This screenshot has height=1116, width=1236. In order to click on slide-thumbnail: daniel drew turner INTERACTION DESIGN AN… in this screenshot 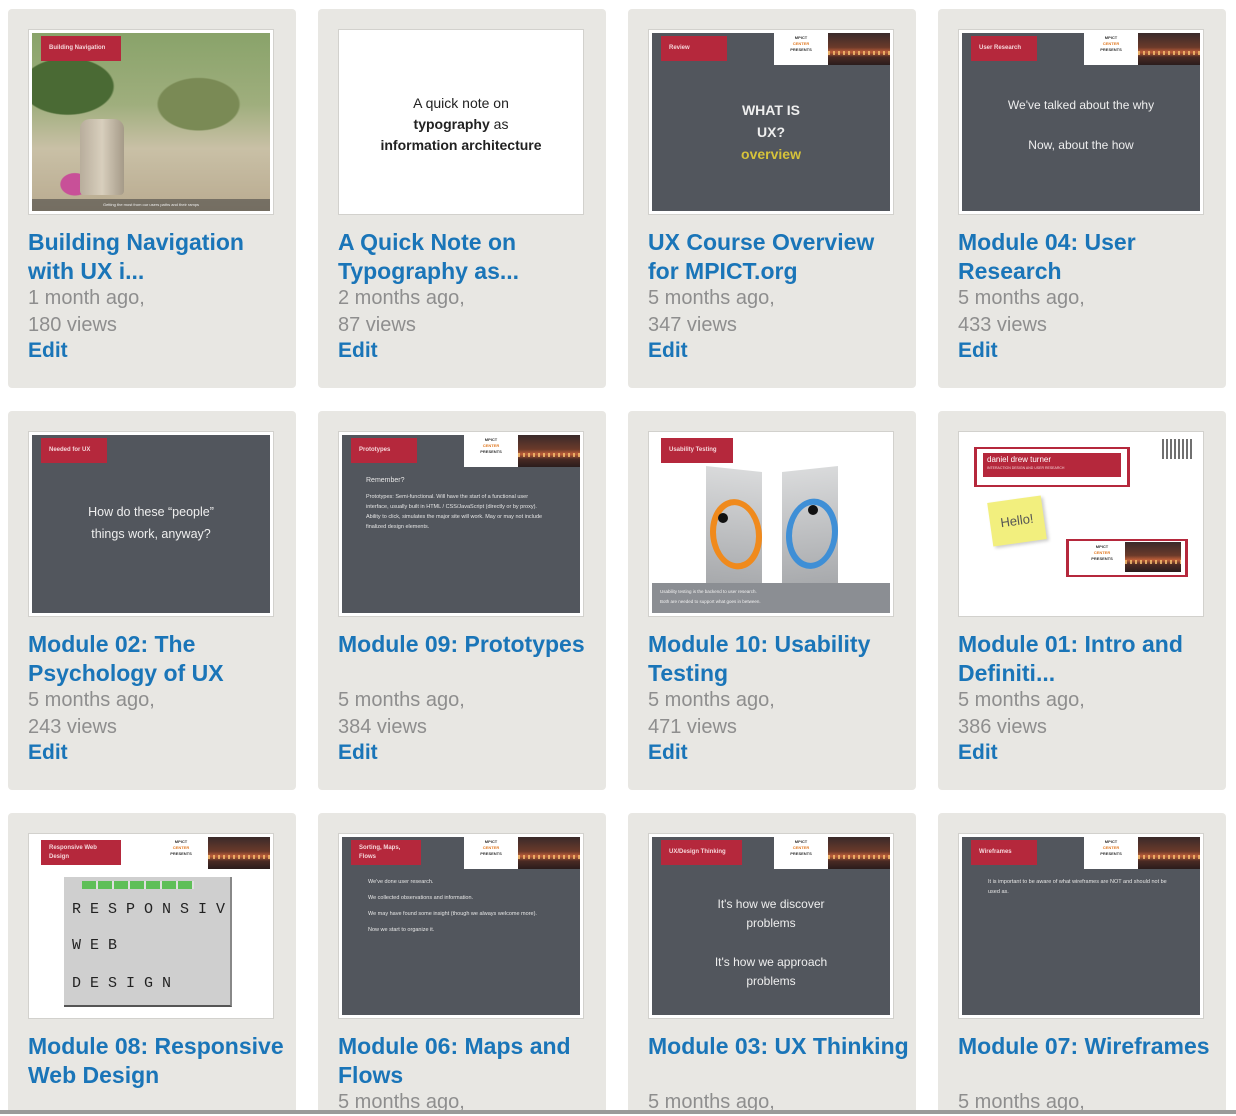, I will do `click(1081, 524)`.